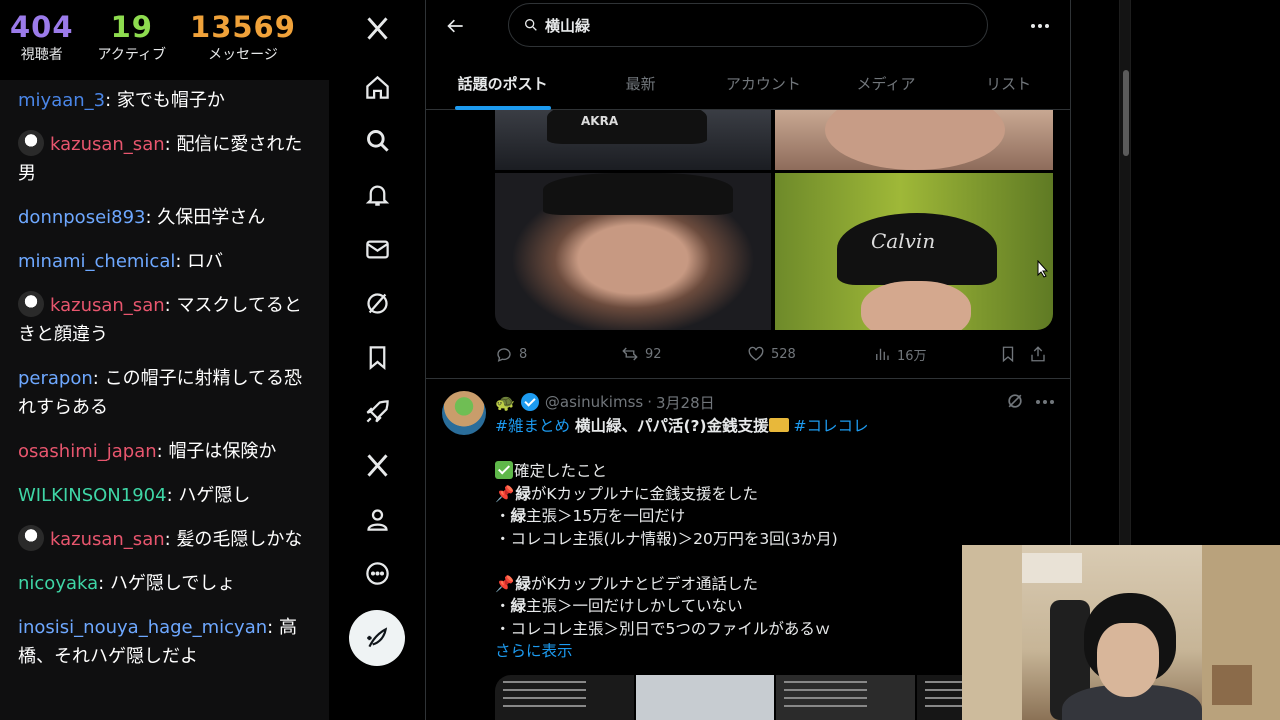  Describe the element at coordinates (633, 140) in the screenshot. I see `post-image-1: AKRA` at that location.